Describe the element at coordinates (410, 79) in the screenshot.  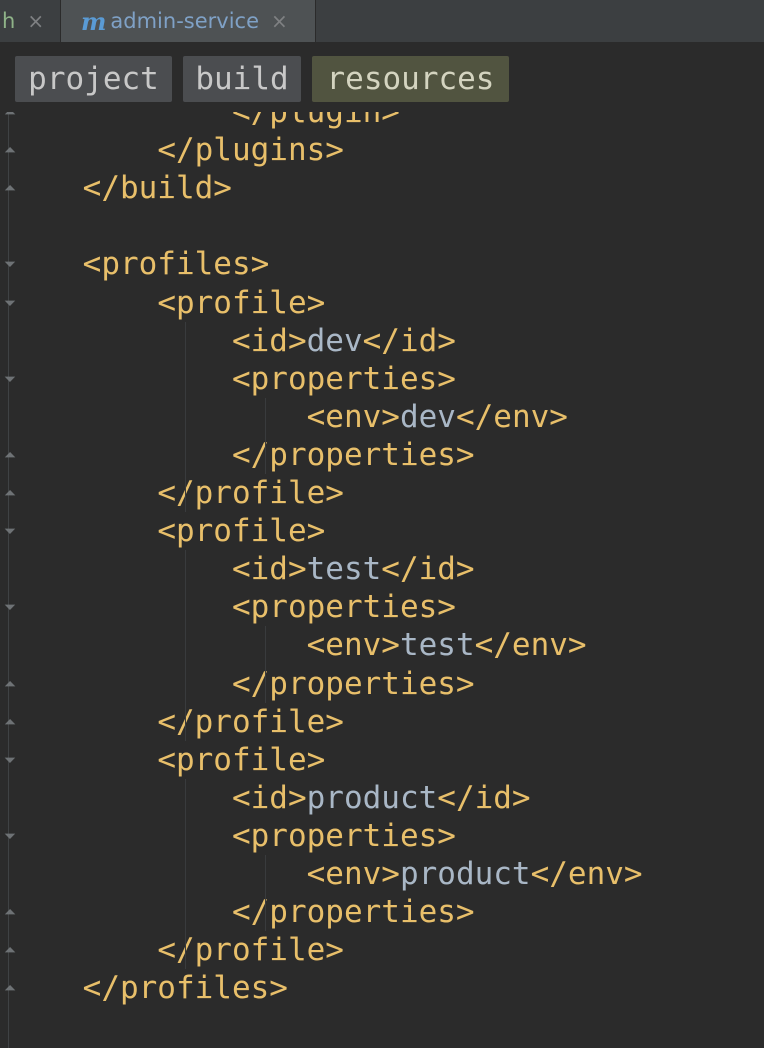
I see `breadcrumb-resources: resources` at that location.